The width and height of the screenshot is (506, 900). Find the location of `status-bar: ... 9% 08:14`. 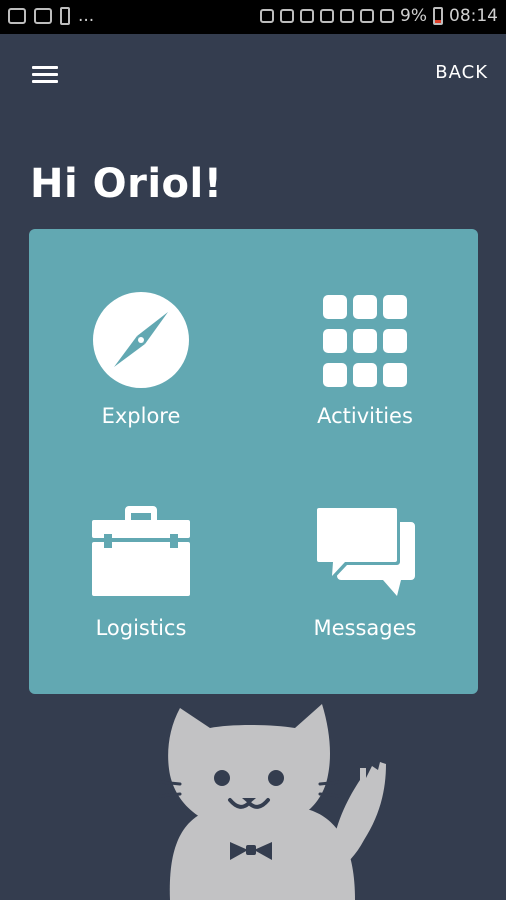

status-bar: ... 9% 08:14 is located at coordinates (253, 17).